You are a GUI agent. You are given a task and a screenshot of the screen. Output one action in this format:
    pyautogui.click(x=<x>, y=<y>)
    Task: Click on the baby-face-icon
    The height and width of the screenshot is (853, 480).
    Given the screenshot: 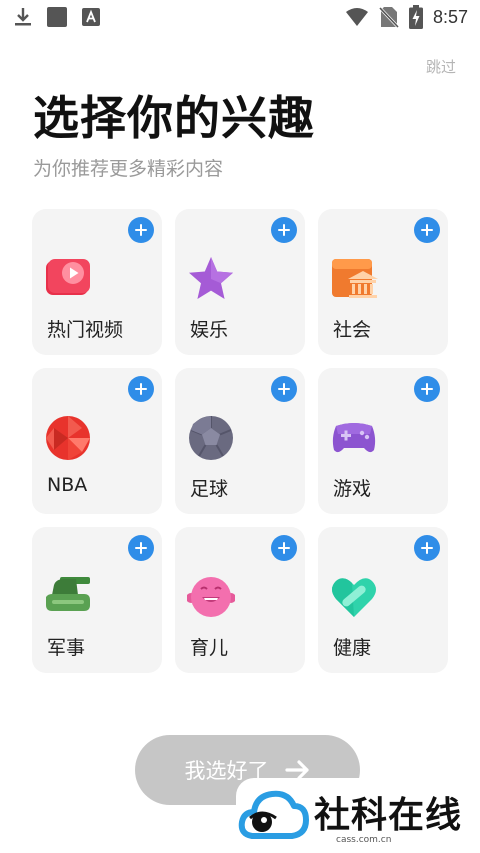 What is the action you would take?
    pyautogui.click(x=211, y=597)
    